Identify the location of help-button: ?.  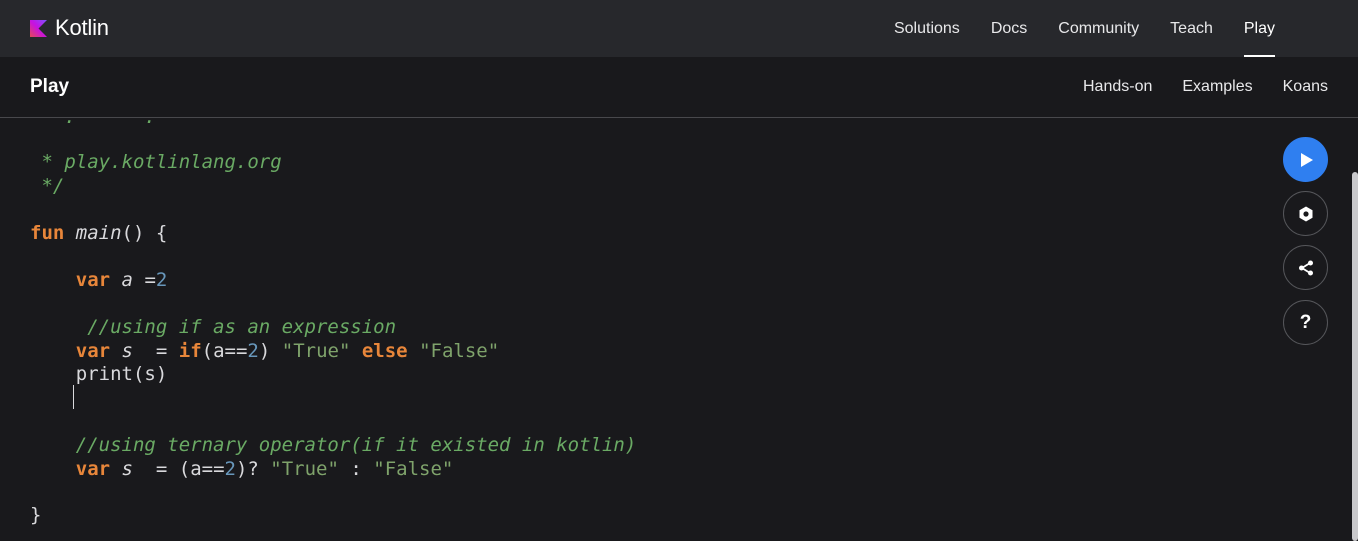
(1305, 322).